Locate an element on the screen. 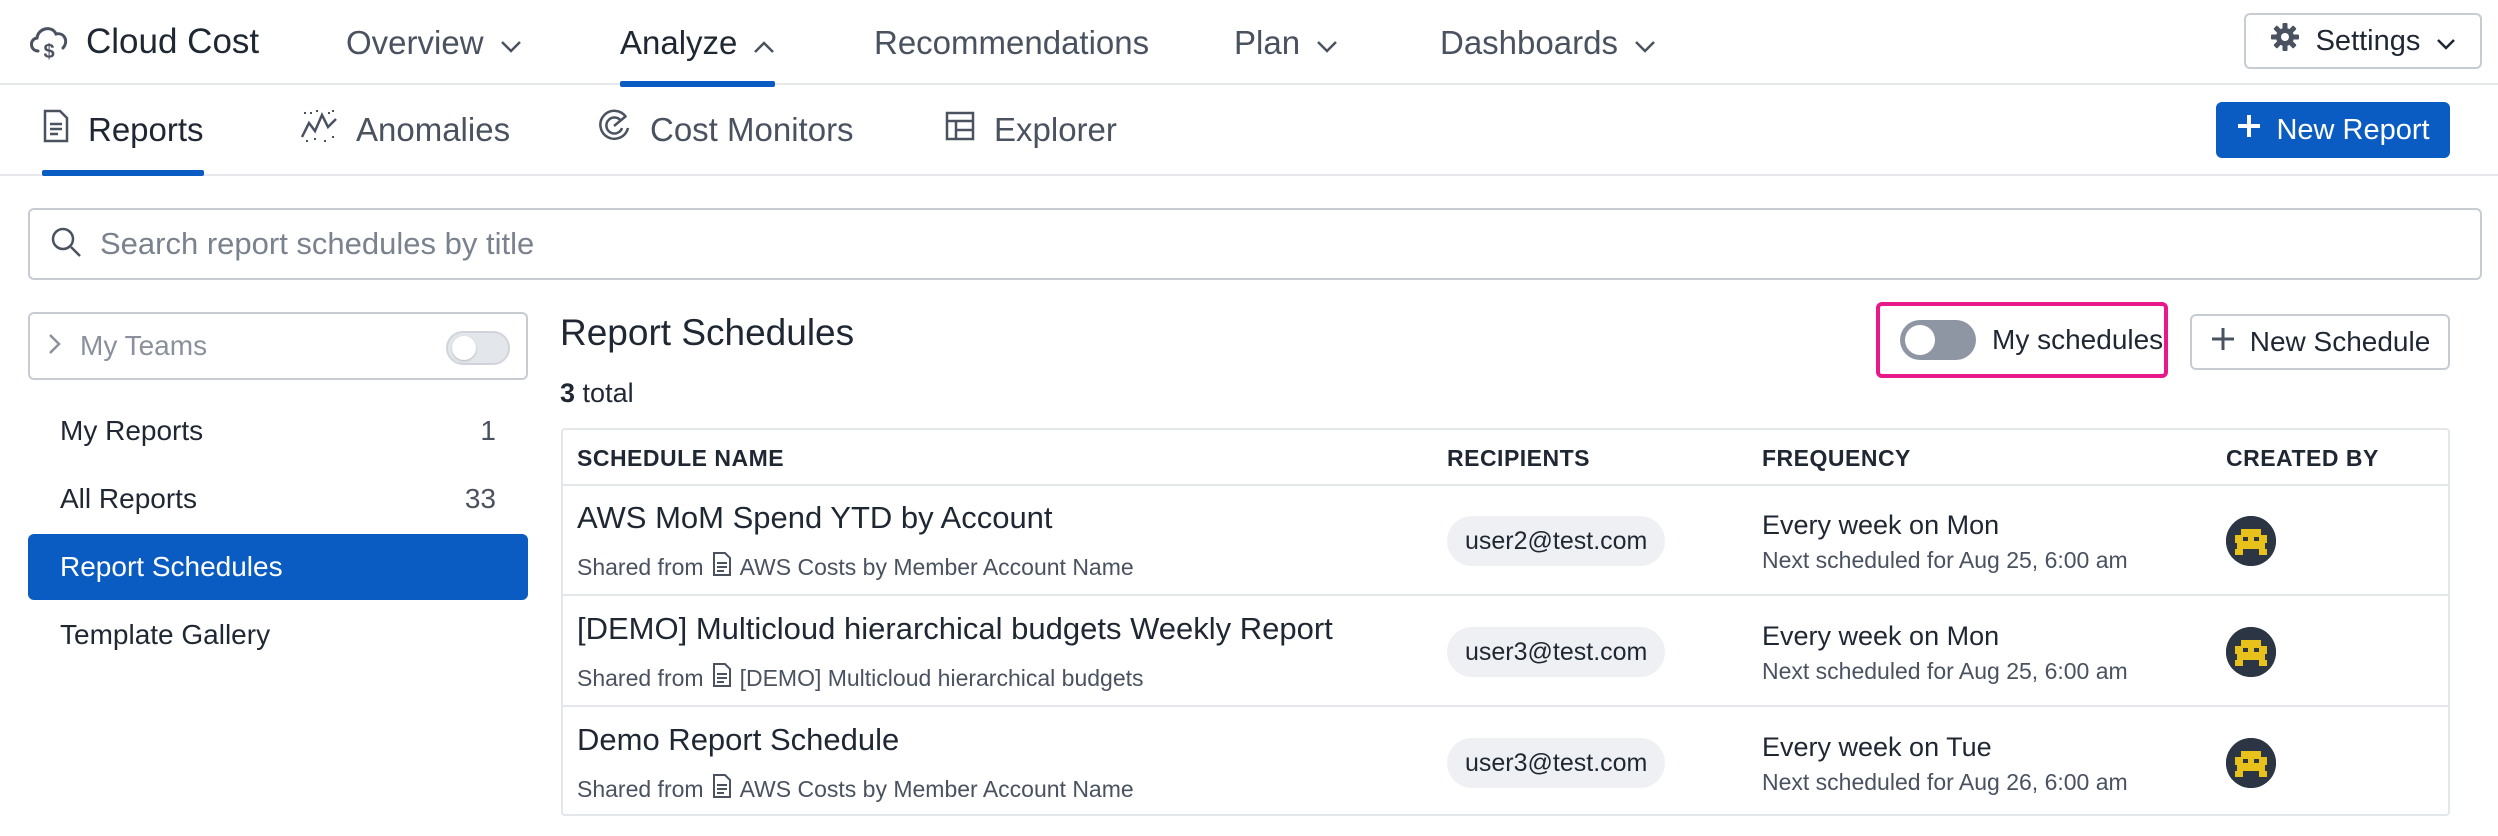 The image size is (2498, 836). nav-recommendations: Recommendations is located at coordinates (1011, 42).